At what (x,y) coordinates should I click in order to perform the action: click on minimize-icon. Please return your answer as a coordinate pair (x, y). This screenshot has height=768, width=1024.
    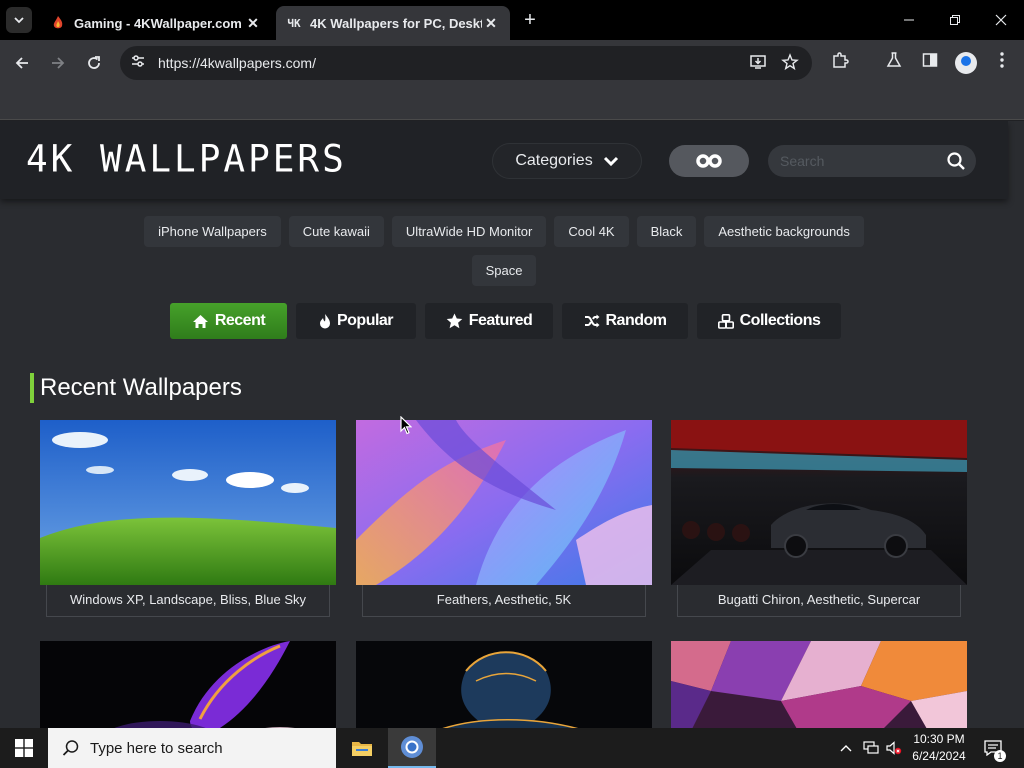
    Looking at the image, I should click on (909, 20).